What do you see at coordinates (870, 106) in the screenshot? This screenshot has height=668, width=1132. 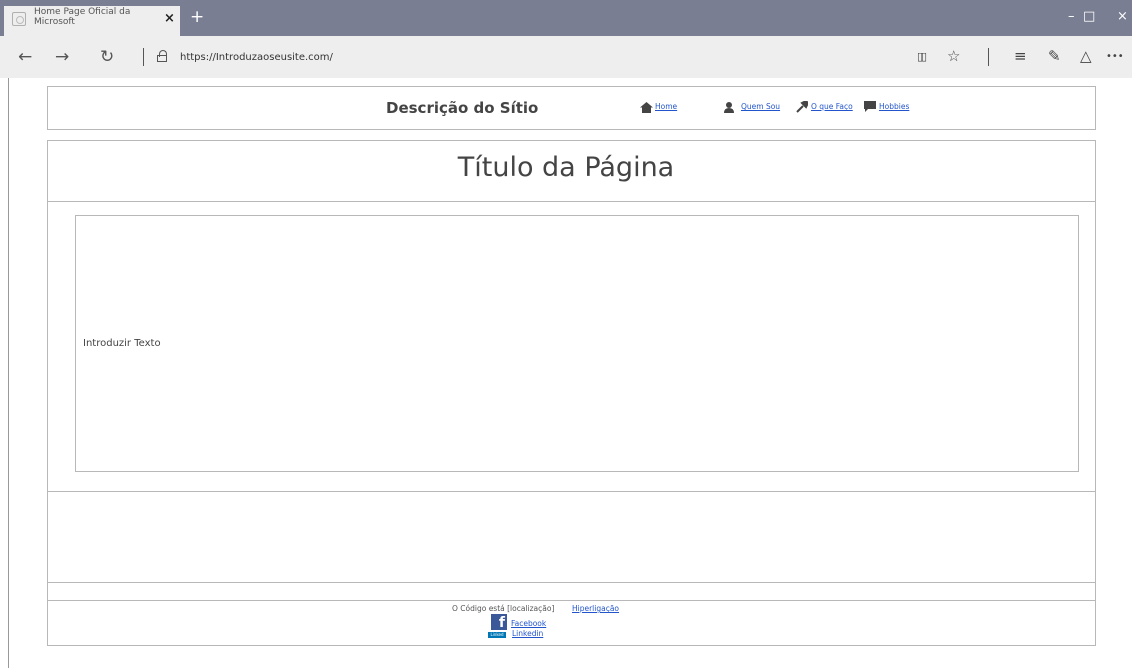 I see `chat-icon` at bounding box center [870, 106].